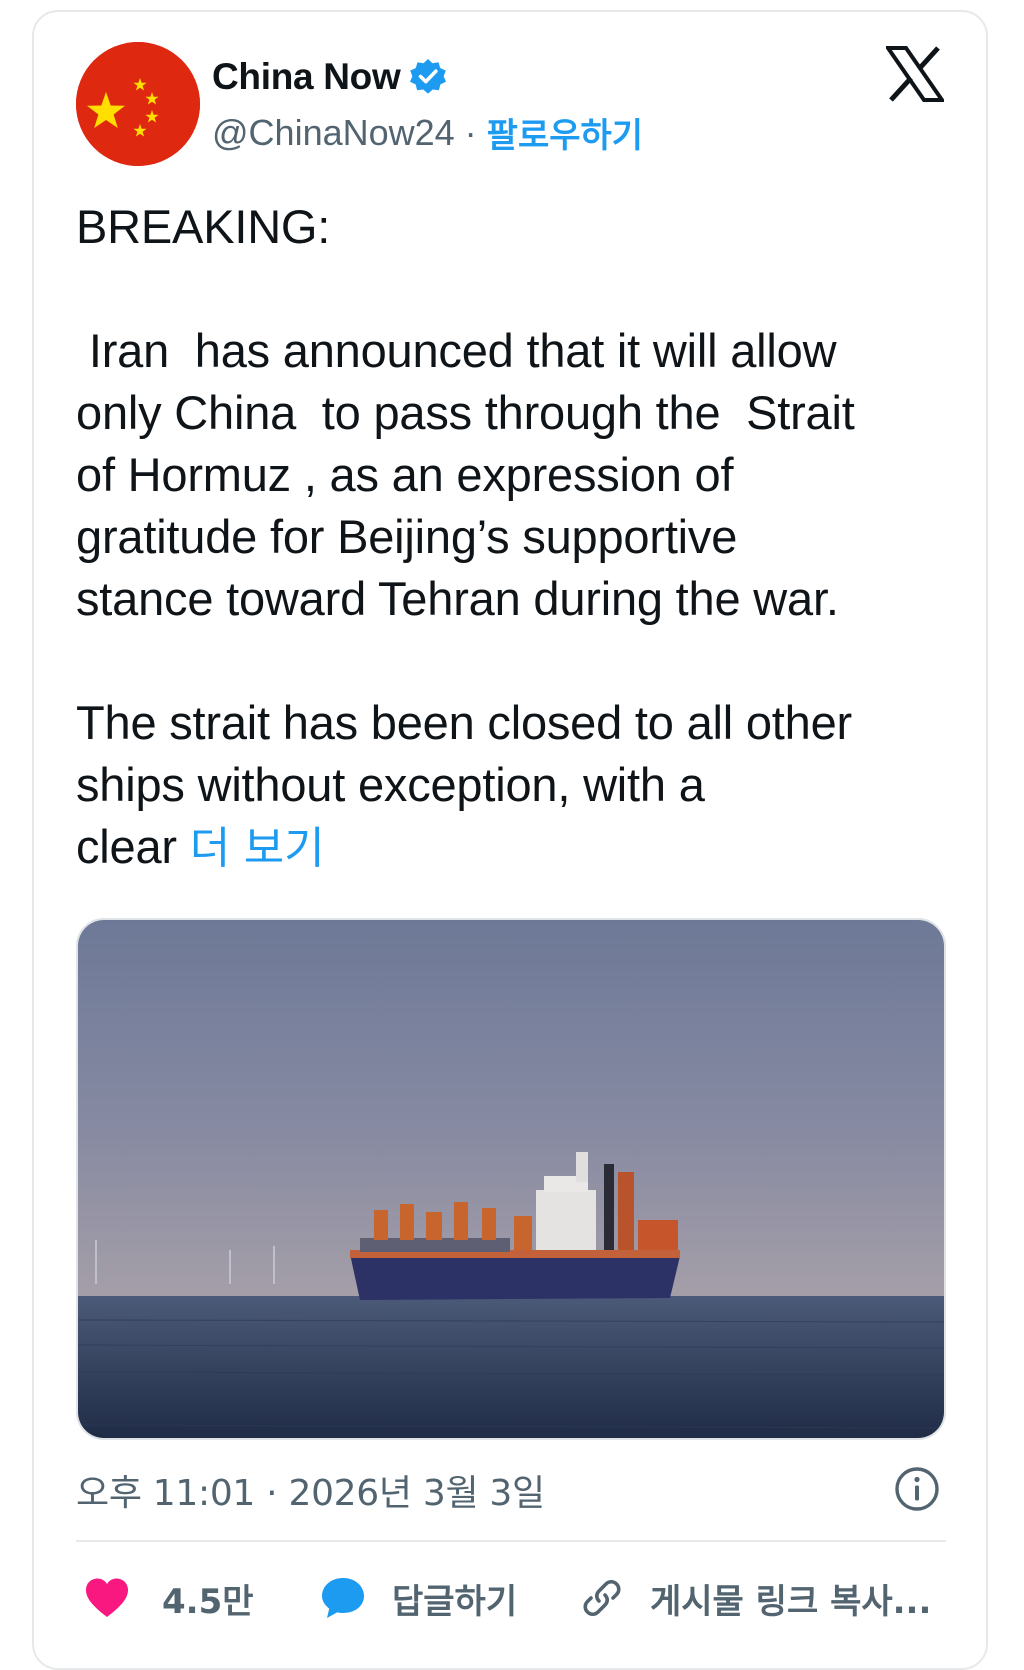 This screenshot has height=1670, width=1024. I want to click on account-name-row: China Now, so click(330, 77).